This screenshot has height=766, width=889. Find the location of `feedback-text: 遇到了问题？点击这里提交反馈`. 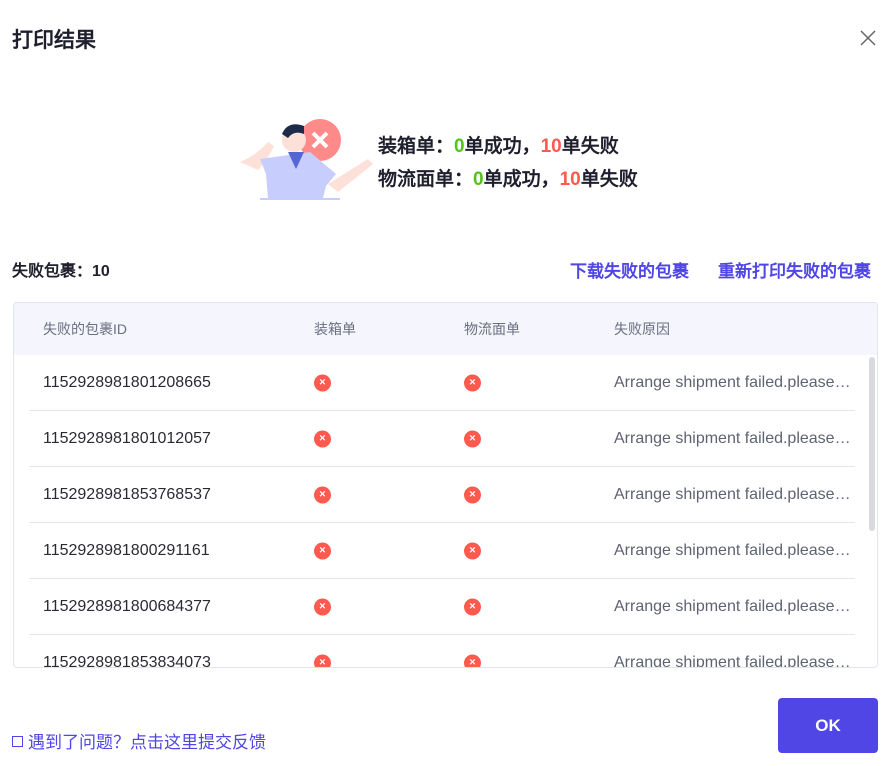

feedback-text: 遇到了问题？点击这里提交反馈 is located at coordinates (147, 742).